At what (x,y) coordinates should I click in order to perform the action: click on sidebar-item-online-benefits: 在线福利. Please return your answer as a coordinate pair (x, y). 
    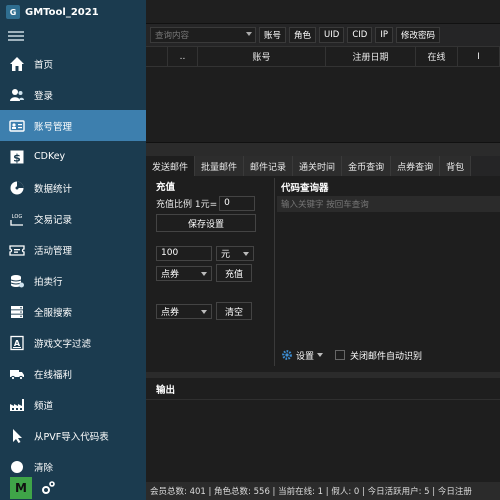
    Looking at the image, I should click on (73, 373).